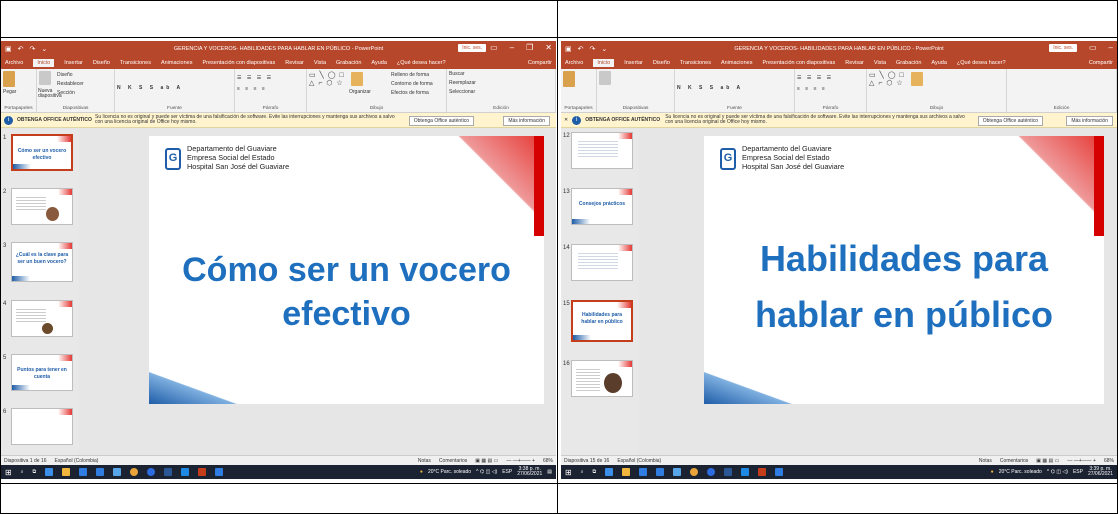  I want to click on paste-icon, so click(569, 79).